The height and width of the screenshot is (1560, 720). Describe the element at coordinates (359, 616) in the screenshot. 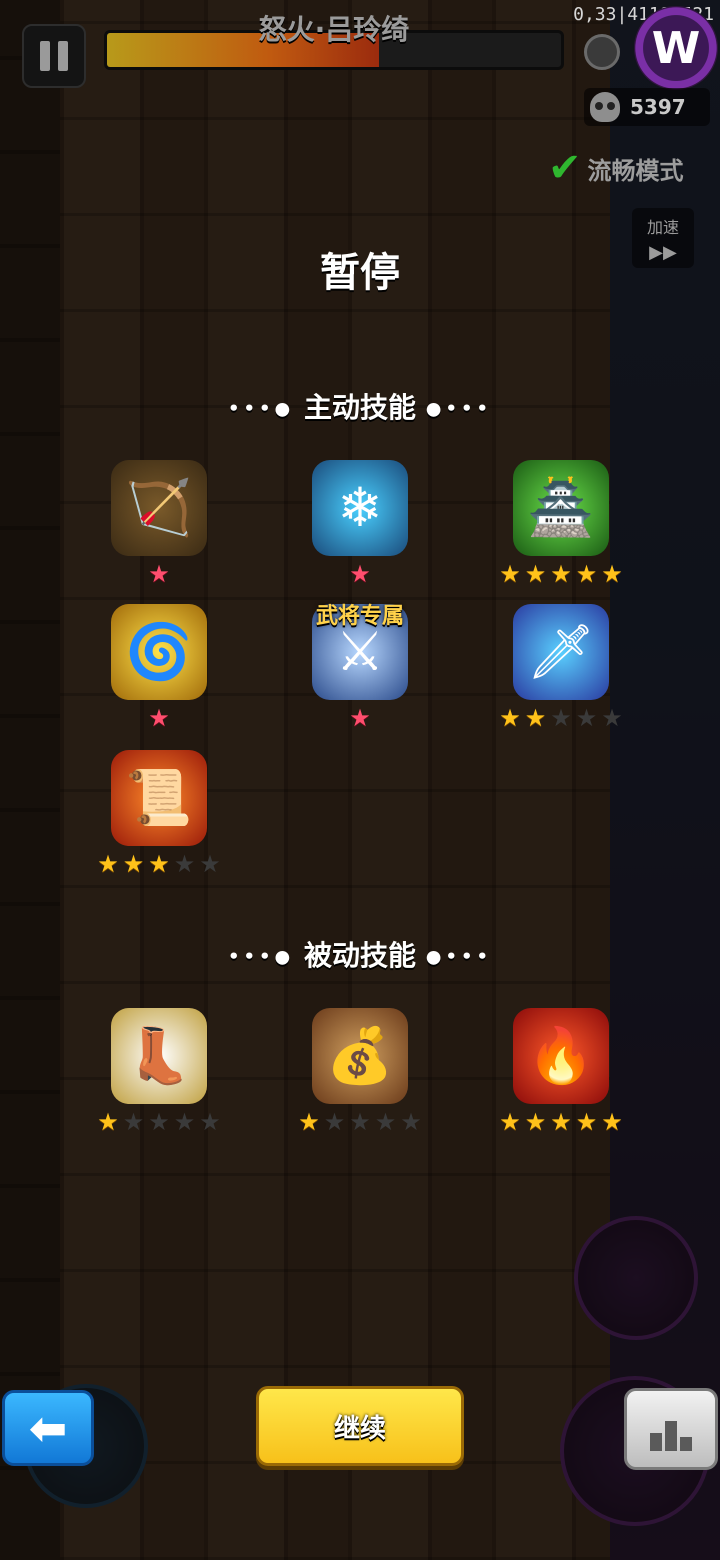

I see `exclusive-label: 武将专属` at that location.